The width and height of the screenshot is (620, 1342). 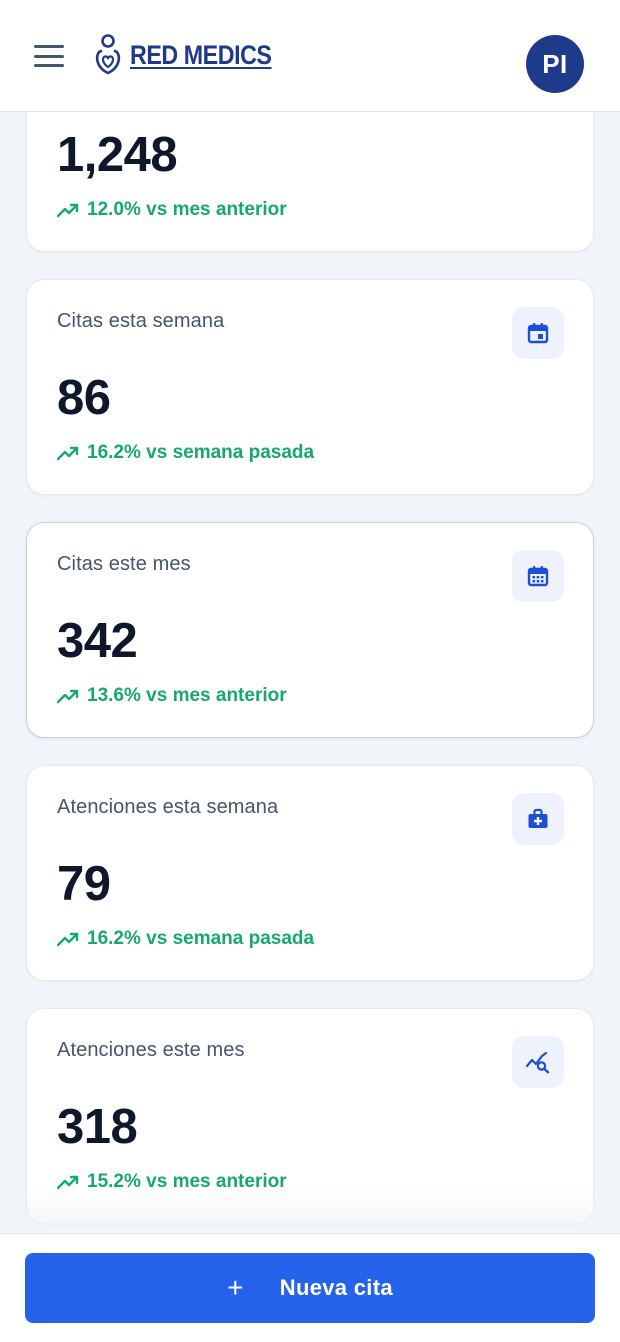 What do you see at coordinates (84, 884) in the screenshot?
I see `stat-card-value: 79` at bounding box center [84, 884].